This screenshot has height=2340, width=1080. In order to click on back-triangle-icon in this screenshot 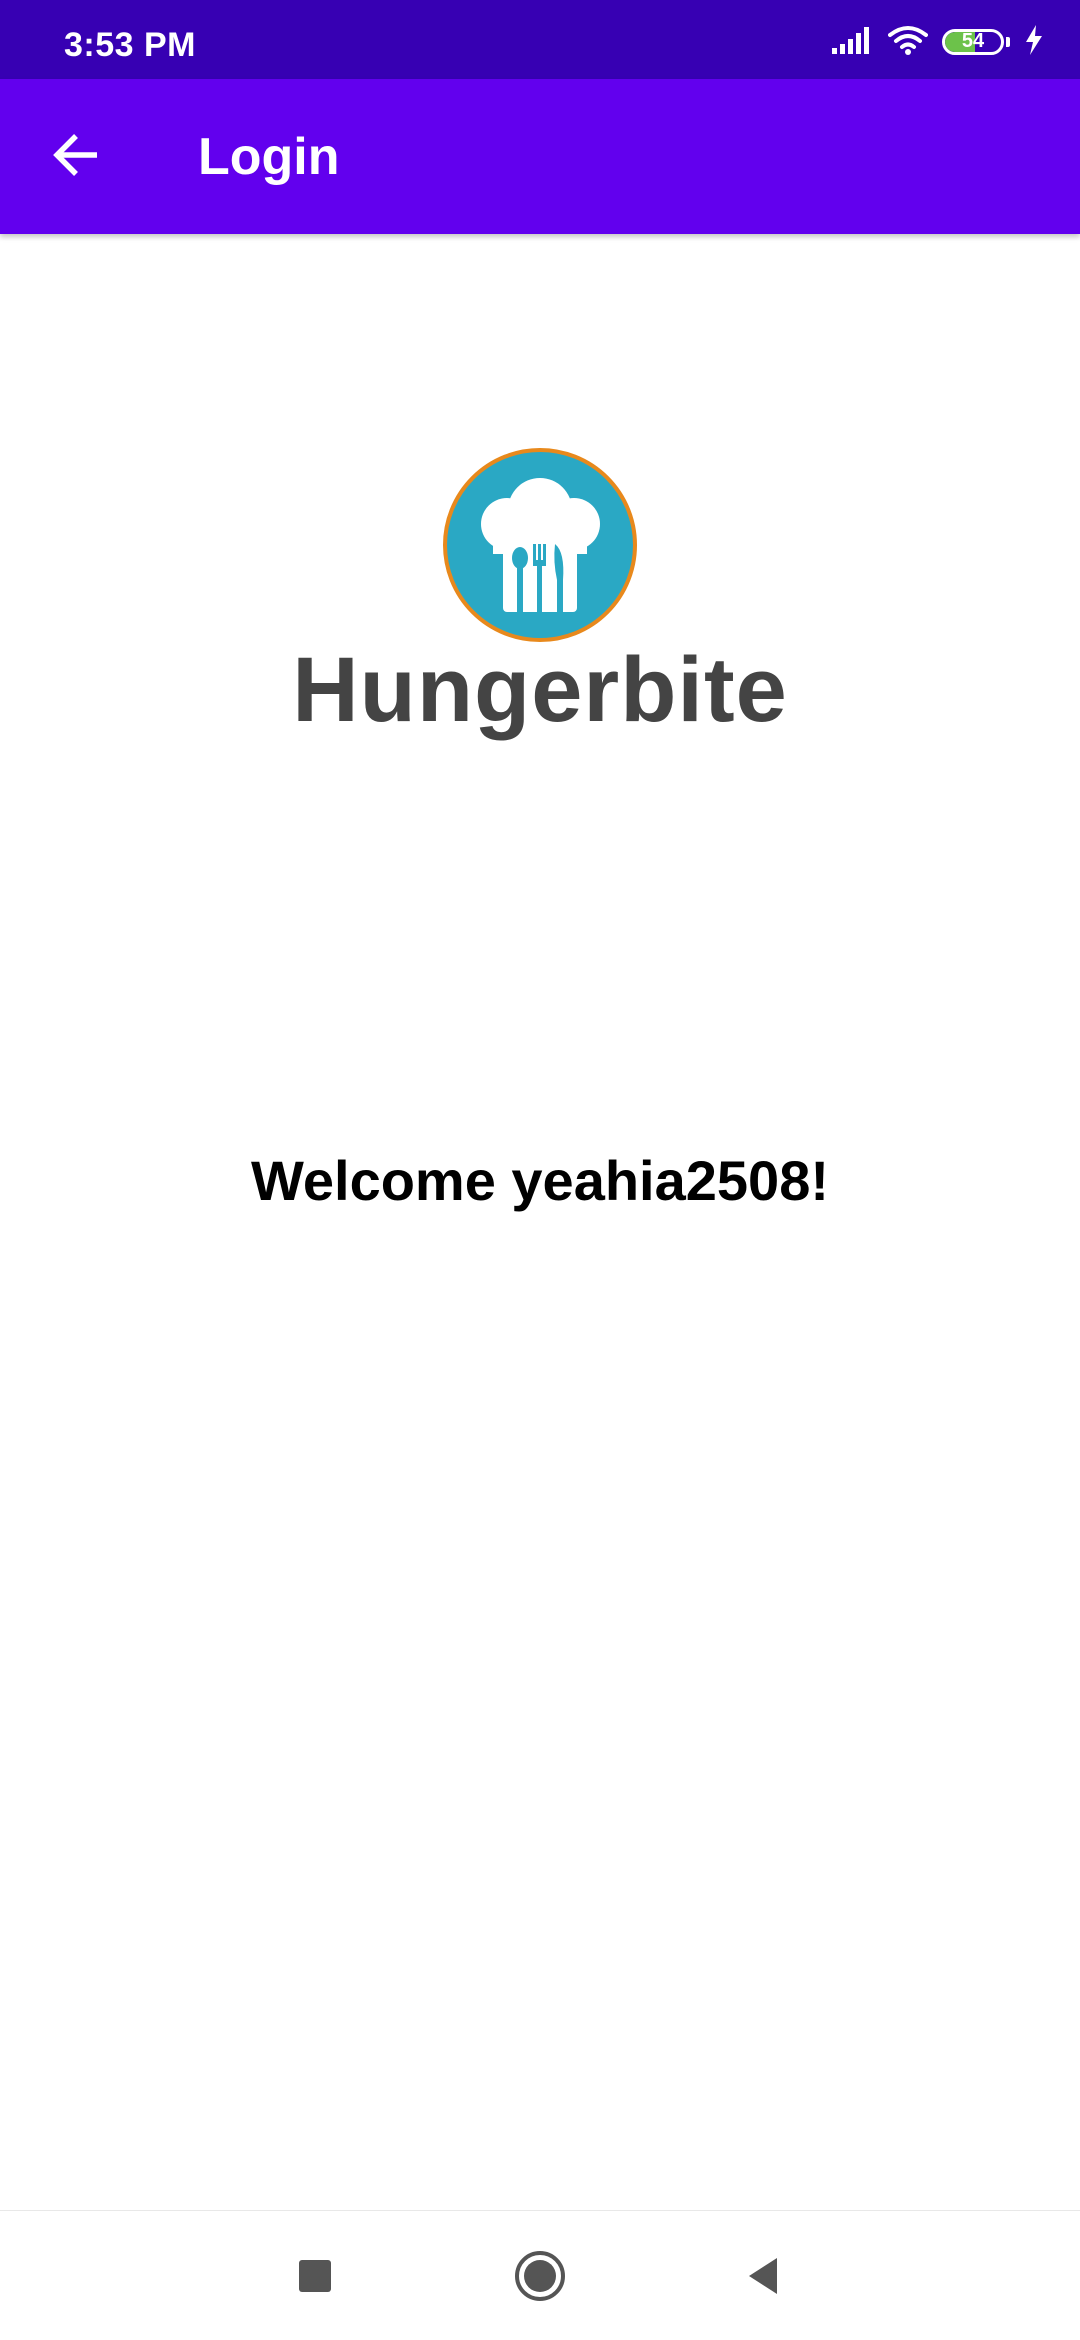, I will do `click(763, 2278)`.